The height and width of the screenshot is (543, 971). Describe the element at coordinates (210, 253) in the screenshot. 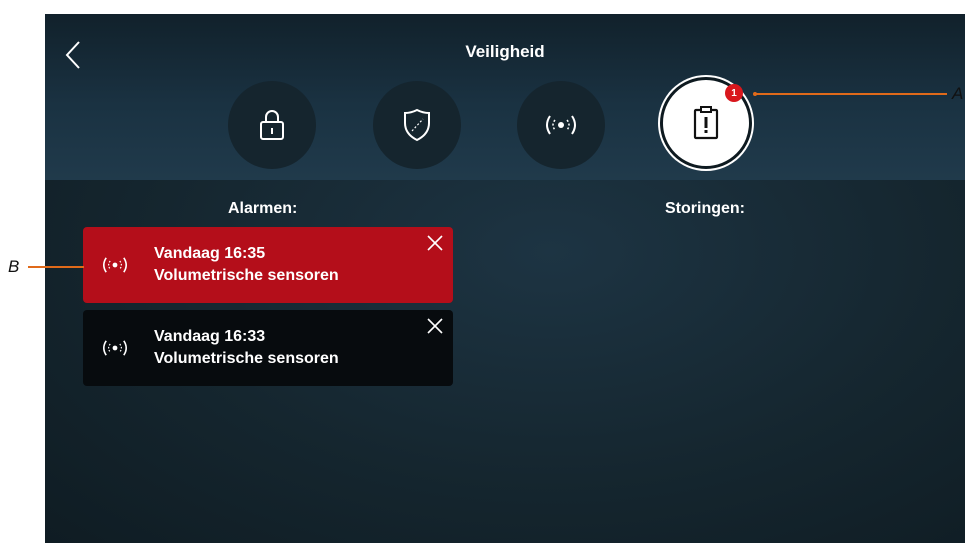

I see `alarm-time: Vandaag 16:35` at that location.